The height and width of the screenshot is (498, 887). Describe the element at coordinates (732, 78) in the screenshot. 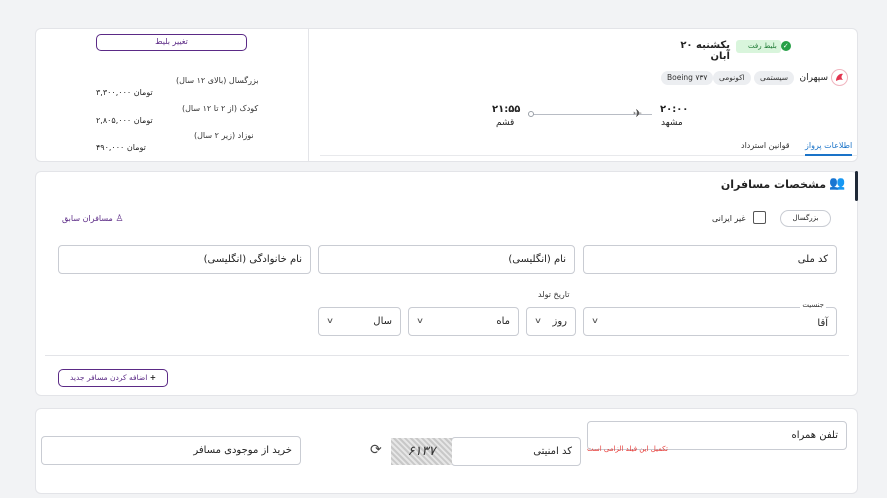

I see `chip-economy: اکونومی` at that location.